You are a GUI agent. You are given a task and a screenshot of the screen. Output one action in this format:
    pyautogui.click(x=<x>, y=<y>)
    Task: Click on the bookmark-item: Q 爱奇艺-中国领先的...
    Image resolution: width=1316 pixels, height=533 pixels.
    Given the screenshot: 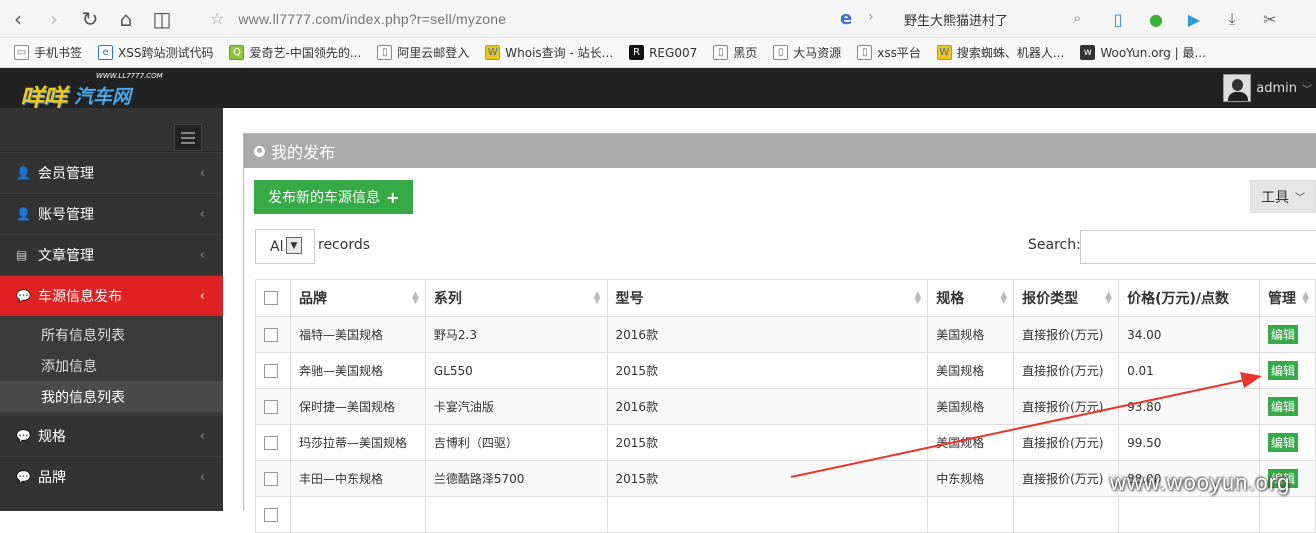 What is the action you would take?
    pyautogui.click(x=295, y=52)
    